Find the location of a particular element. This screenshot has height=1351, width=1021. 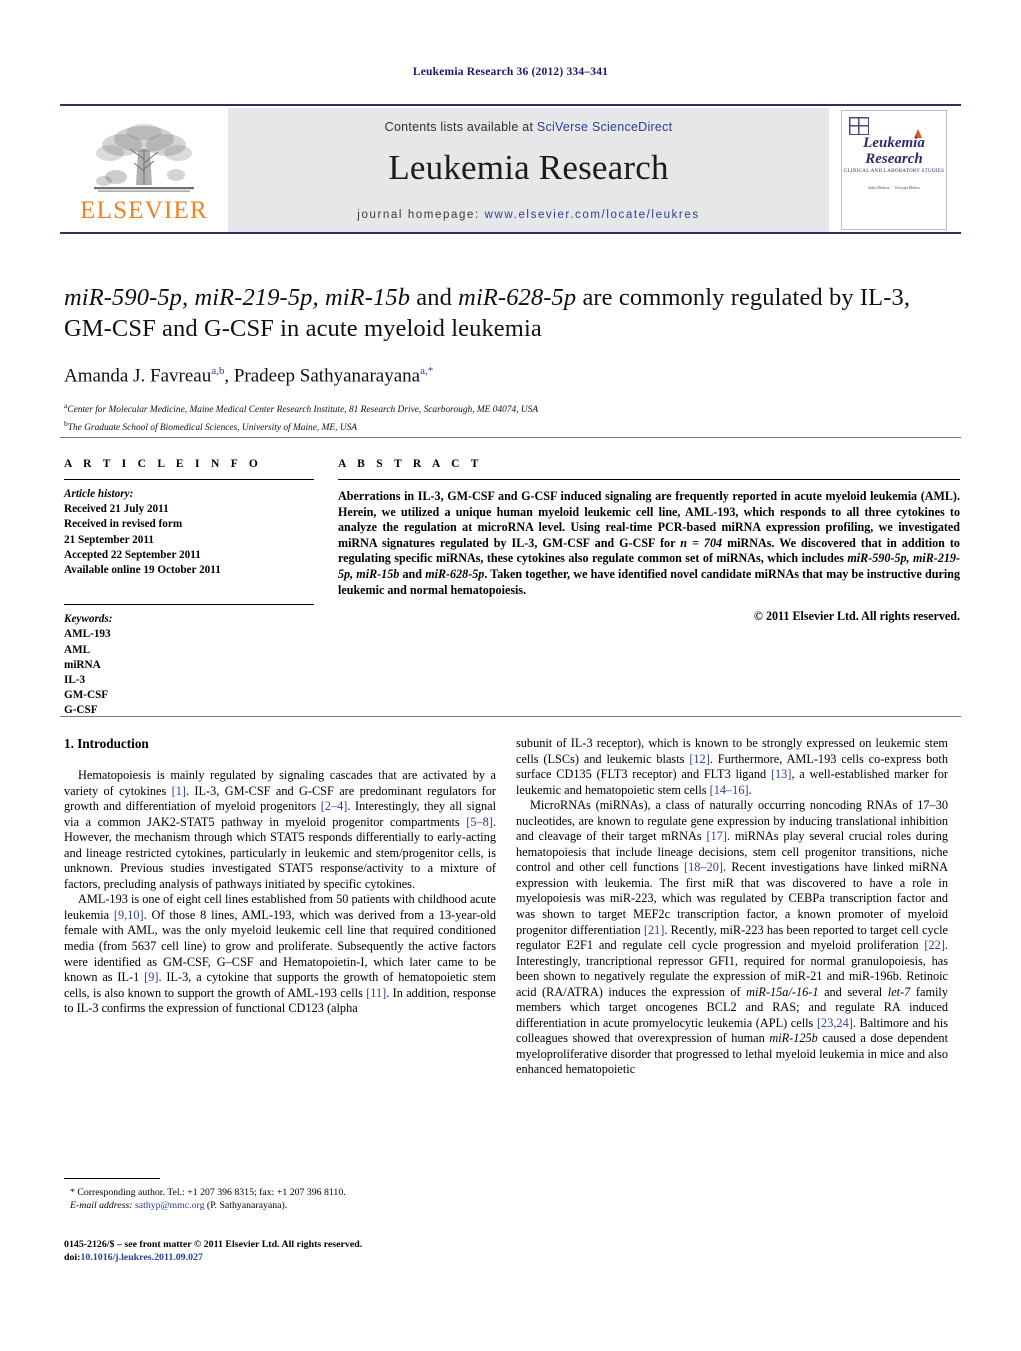

italic-term: miR-125b is located at coordinates (793, 1038).